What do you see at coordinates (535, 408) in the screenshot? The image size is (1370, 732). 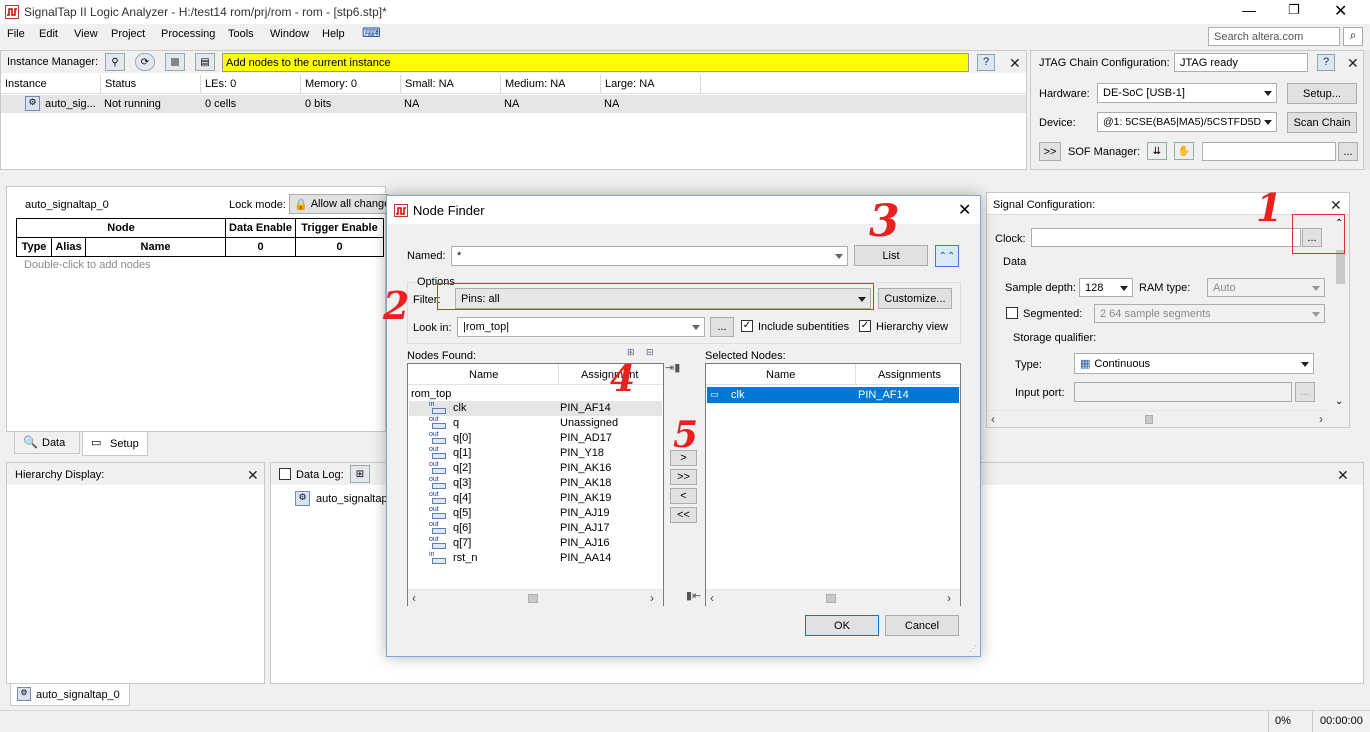 I see `found-node-row: in clk PIN_AF14` at bounding box center [535, 408].